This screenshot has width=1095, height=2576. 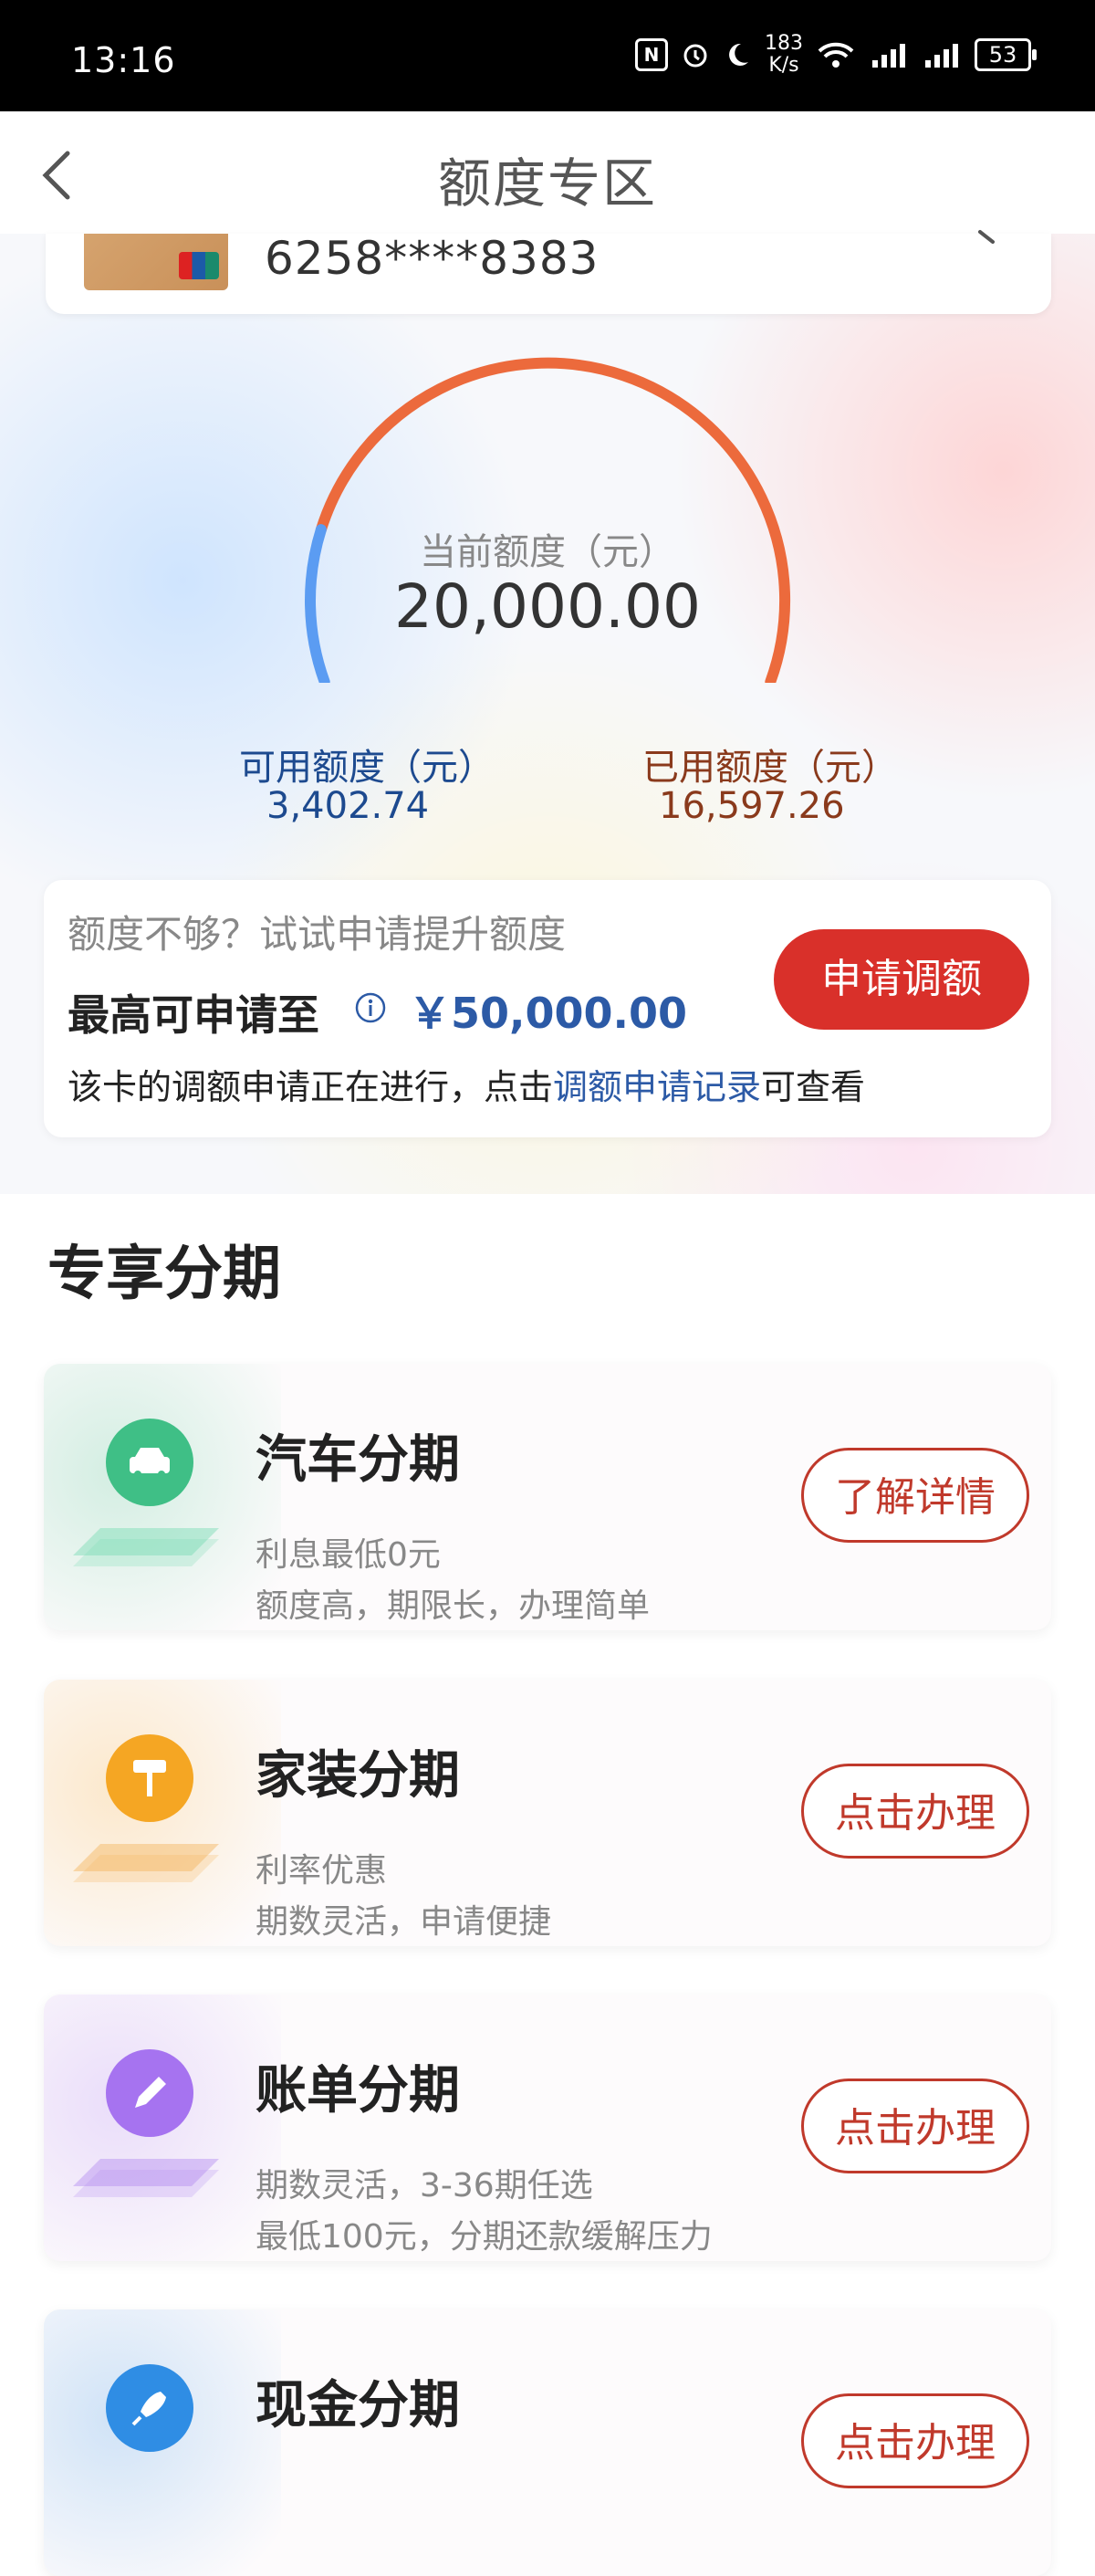 What do you see at coordinates (199, 265) in the screenshot?
I see `unionpay-logo` at bounding box center [199, 265].